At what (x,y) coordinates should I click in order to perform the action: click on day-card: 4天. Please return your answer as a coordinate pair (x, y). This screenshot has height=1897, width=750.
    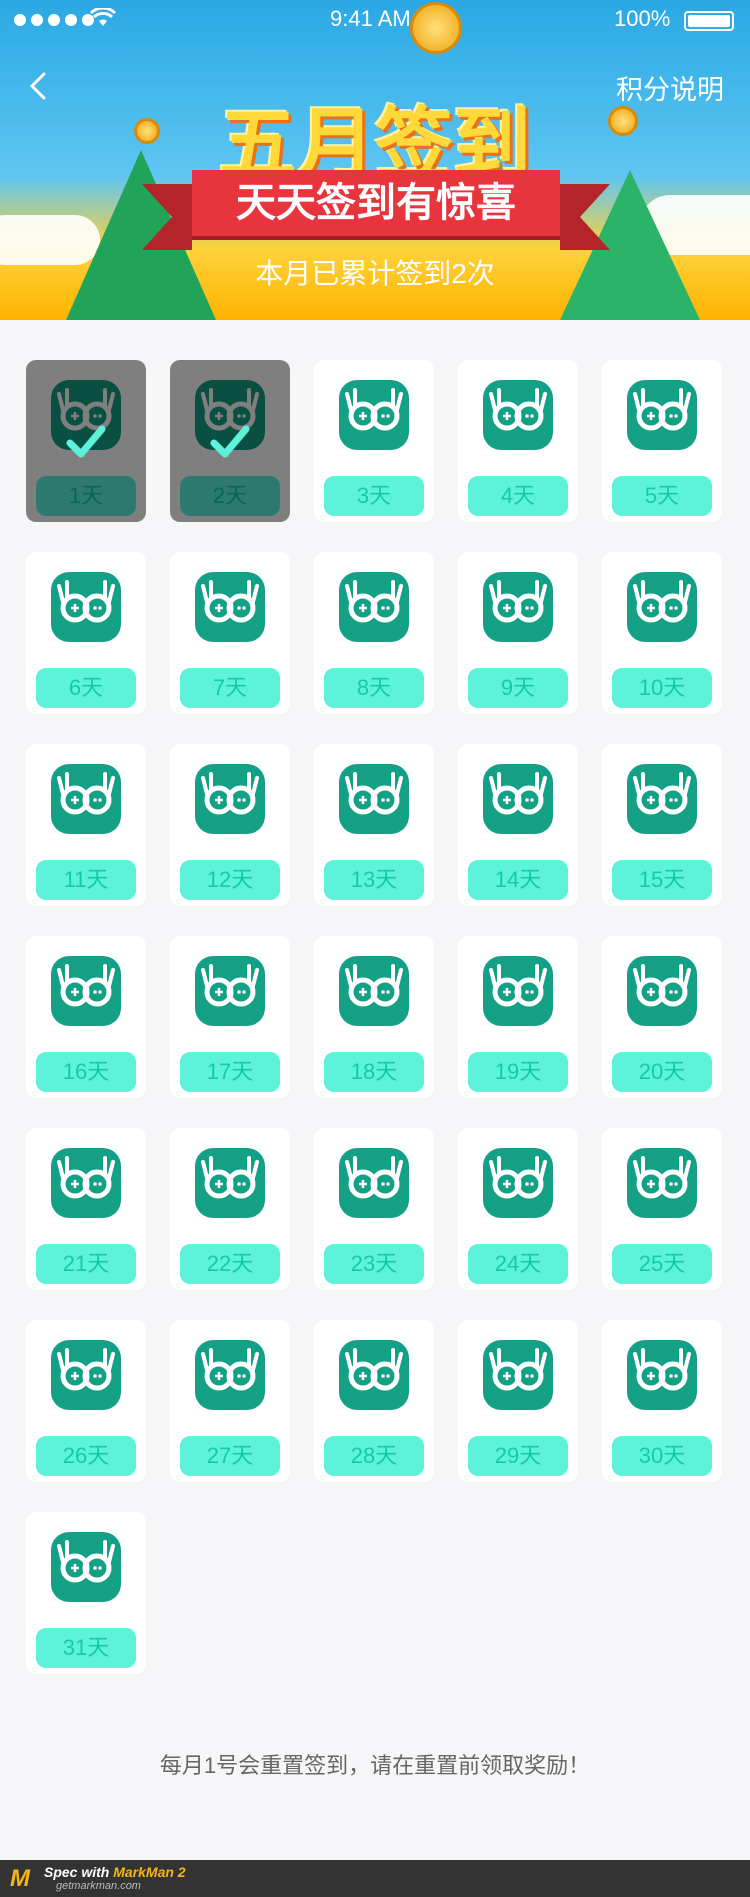
    Looking at the image, I should click on (518, 441).